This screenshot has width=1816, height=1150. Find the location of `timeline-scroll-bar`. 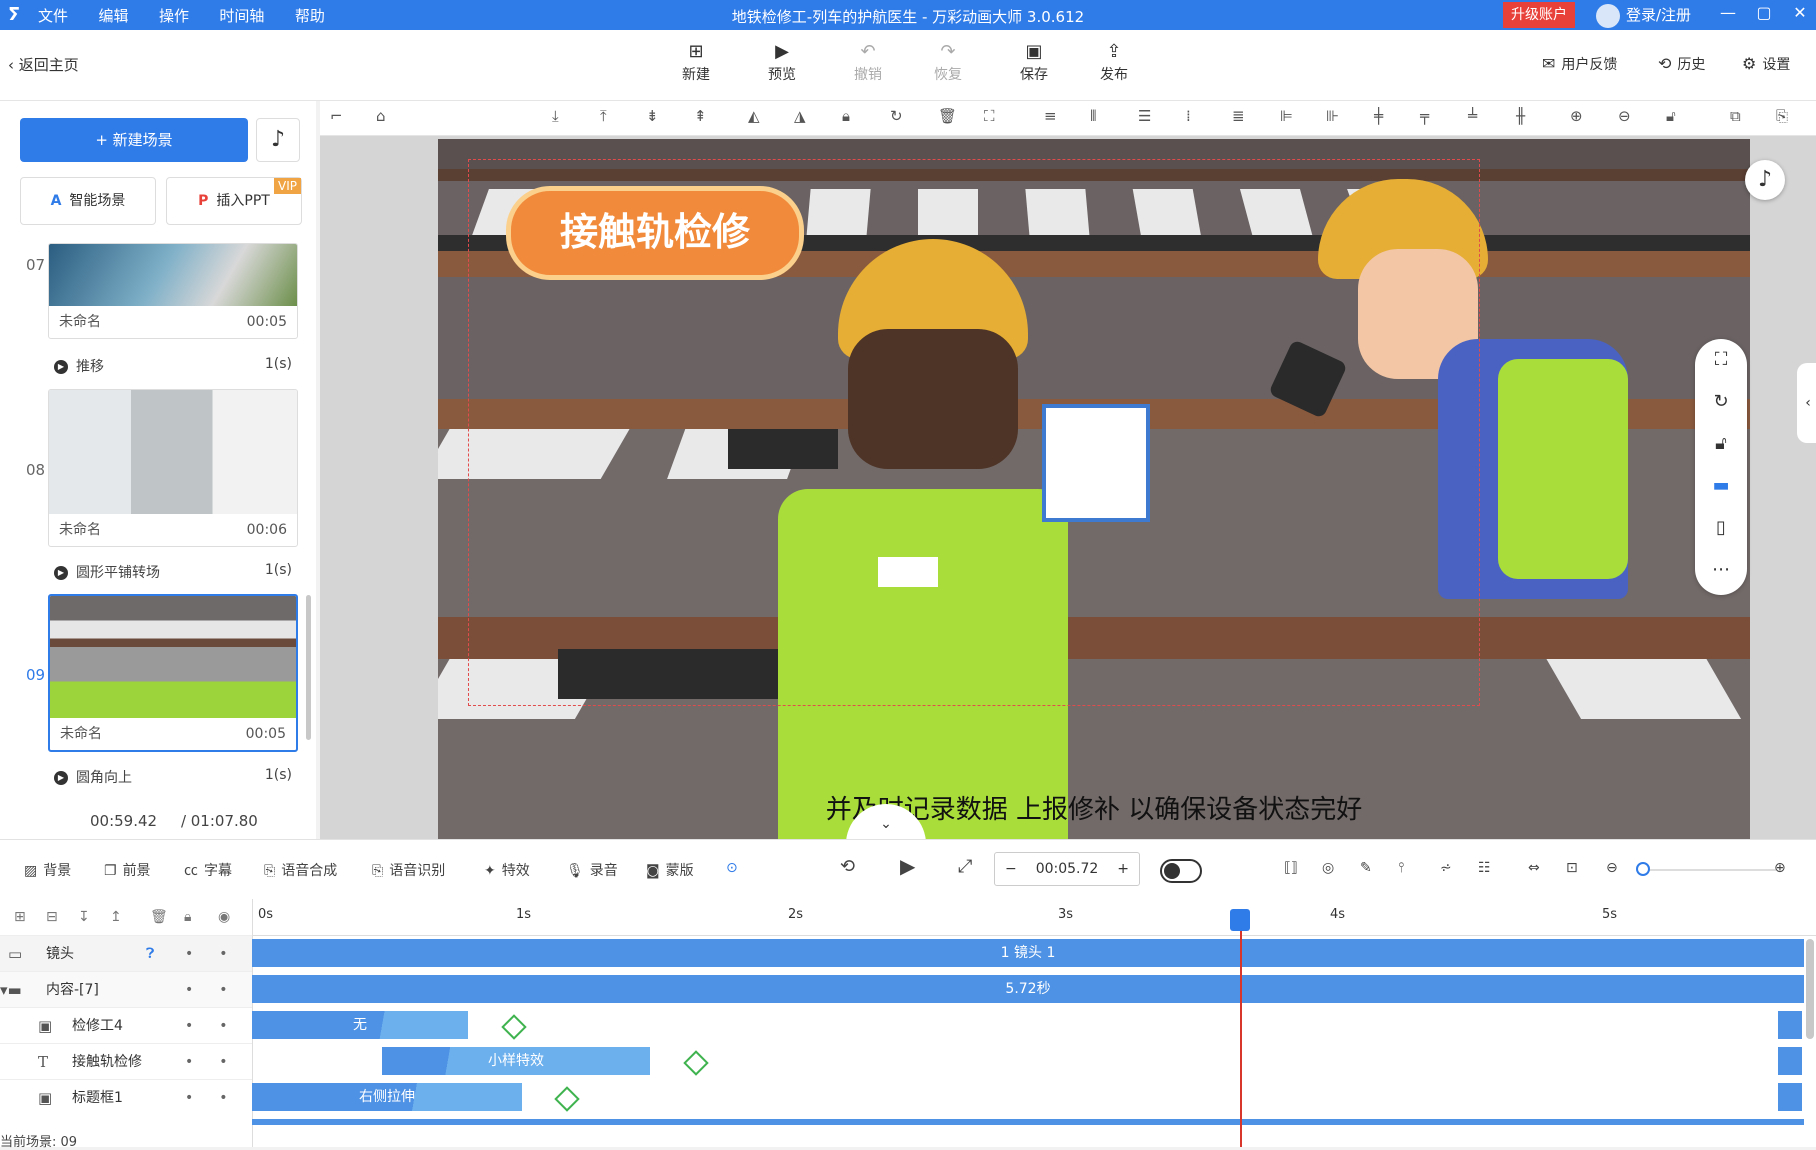

timeline-scroll-bar is located at coordinates (1028, 1122).